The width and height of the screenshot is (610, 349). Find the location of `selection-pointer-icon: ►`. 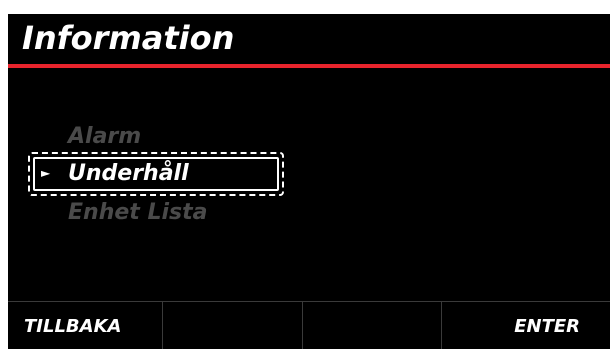

selection-pointer-icon: ► is located at coordinates (46, 173).